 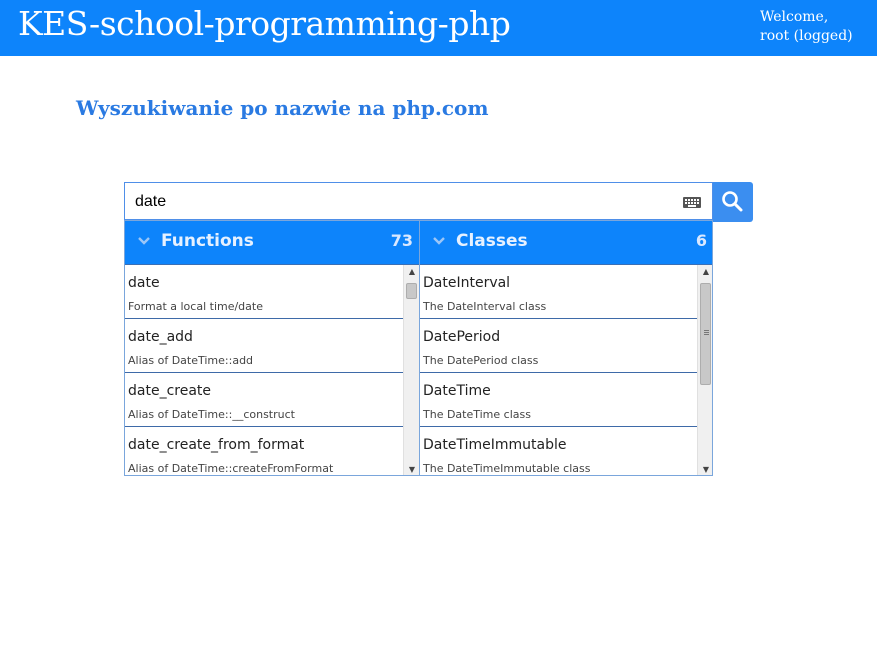 What do you see at coordinates (806, 27) in the screenshot?
I see `welcome-text: Welcome, root (logged)` at bounding box center [806, 27].